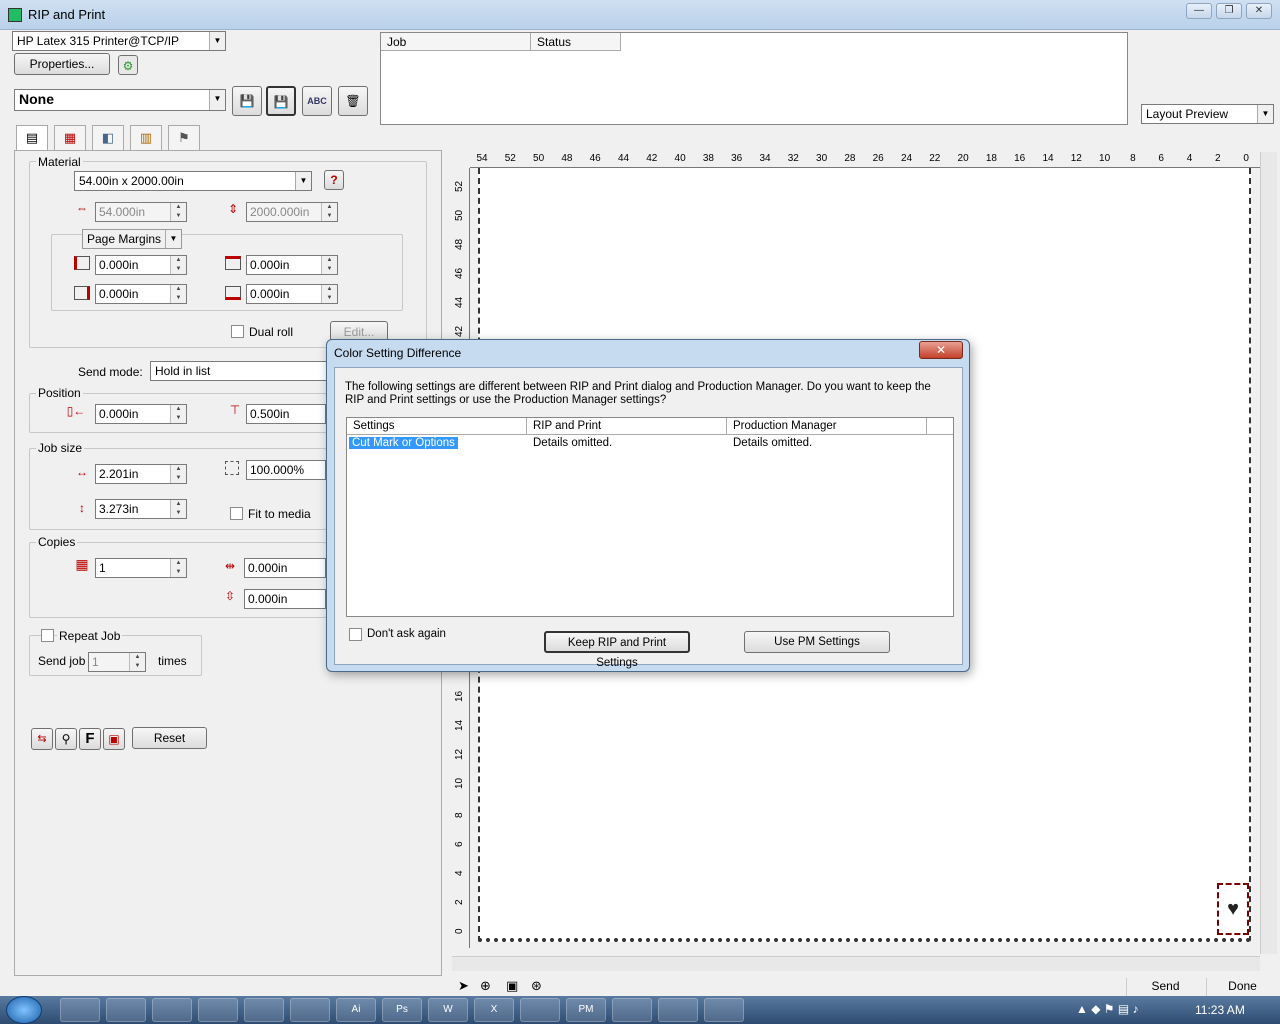 The width and height of the screenshot is (1280, 1024). What do you see at coordinates (540, 1010) in the screenshot?
I see `taskbar-calc-icon` at bounding box center [540, 1010].